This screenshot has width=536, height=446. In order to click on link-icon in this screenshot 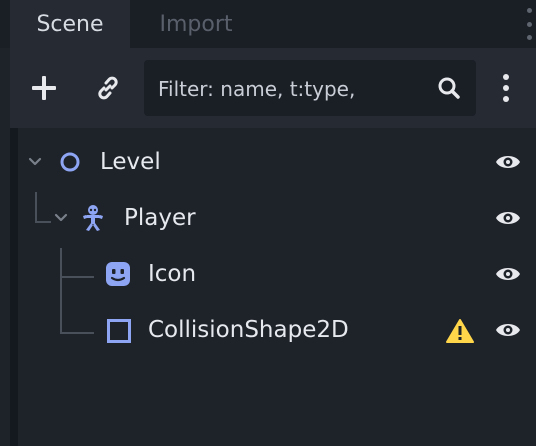, I will do `click(108, 88)`.